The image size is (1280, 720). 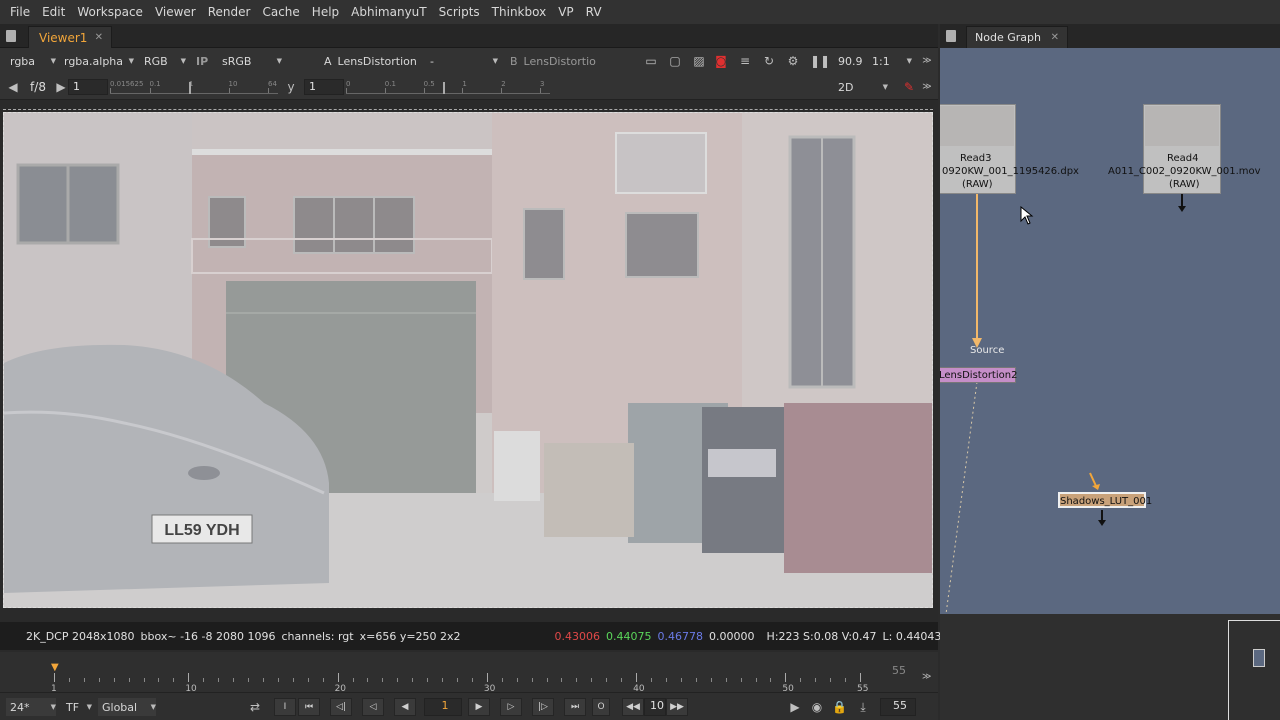 What do you see at coordinates (31, 707) in the screenshot?
I see `fps-dropdown: 24* ▼` at bounding box center [31, 707].